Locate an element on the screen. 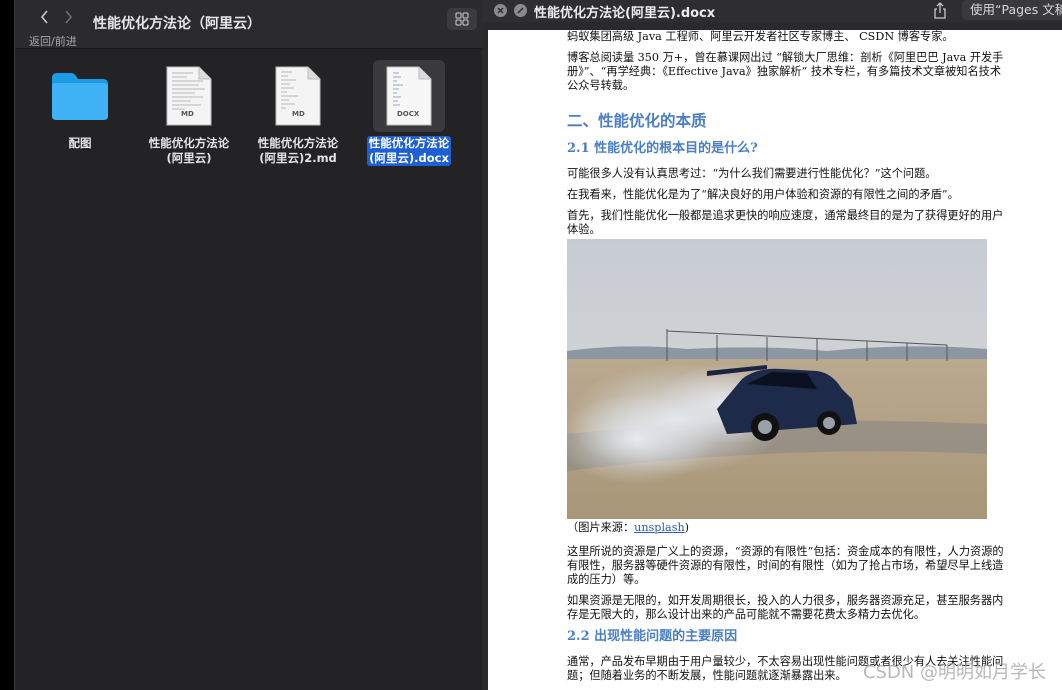  chevron-left-icon is located at coordinates (44, 17).